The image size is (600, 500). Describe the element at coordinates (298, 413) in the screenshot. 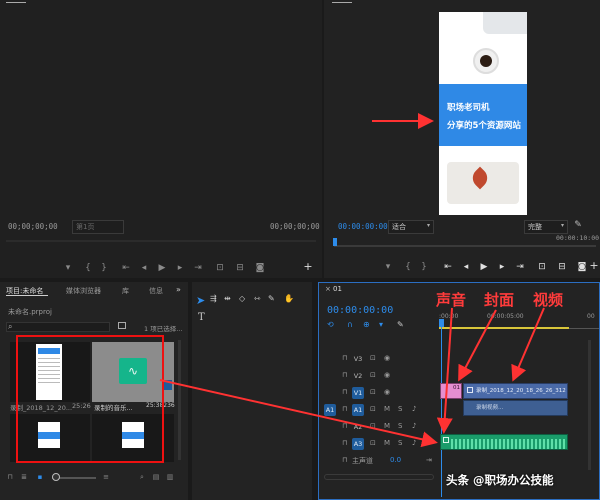

I see `arrow-from-project` at that location.